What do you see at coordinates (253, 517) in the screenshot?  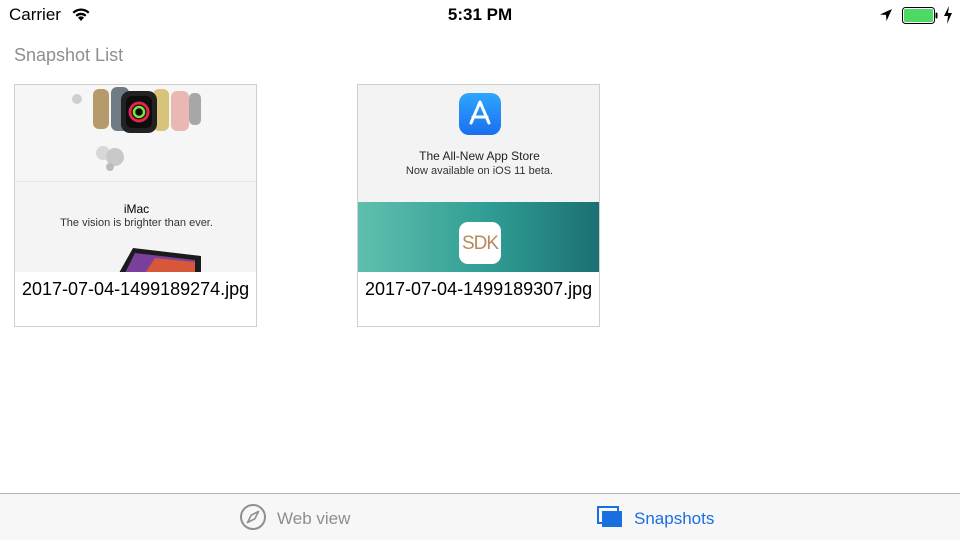 I see `compass-icon` at bounding box center [253, 517].